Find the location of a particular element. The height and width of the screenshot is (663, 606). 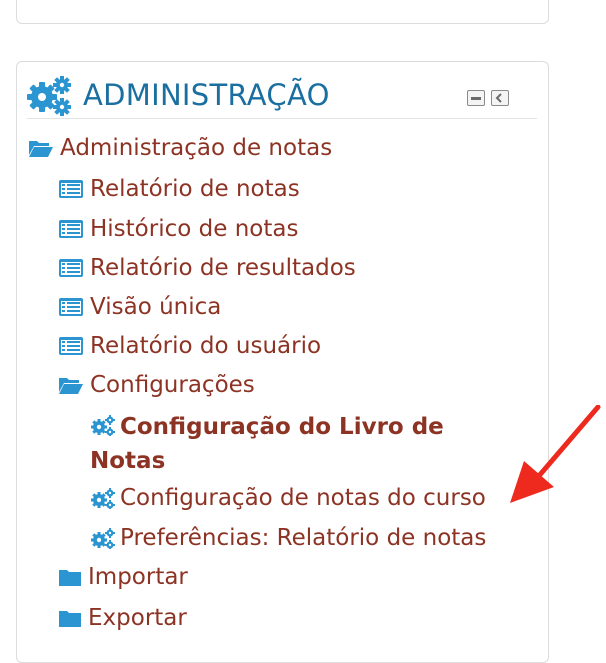

tree-item-gradebook-setup: Configuração do Livro de Notas is located at coordinates (290, 444).